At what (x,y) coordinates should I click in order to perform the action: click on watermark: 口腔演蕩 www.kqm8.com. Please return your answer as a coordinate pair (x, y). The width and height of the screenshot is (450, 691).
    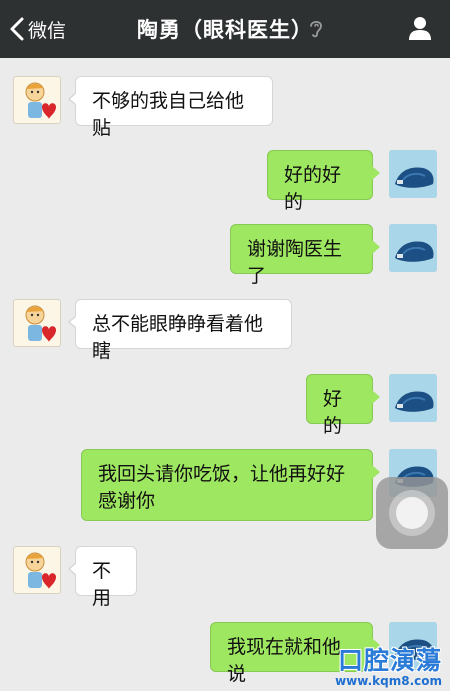
    Looking at the image, I should click on (388, 667).